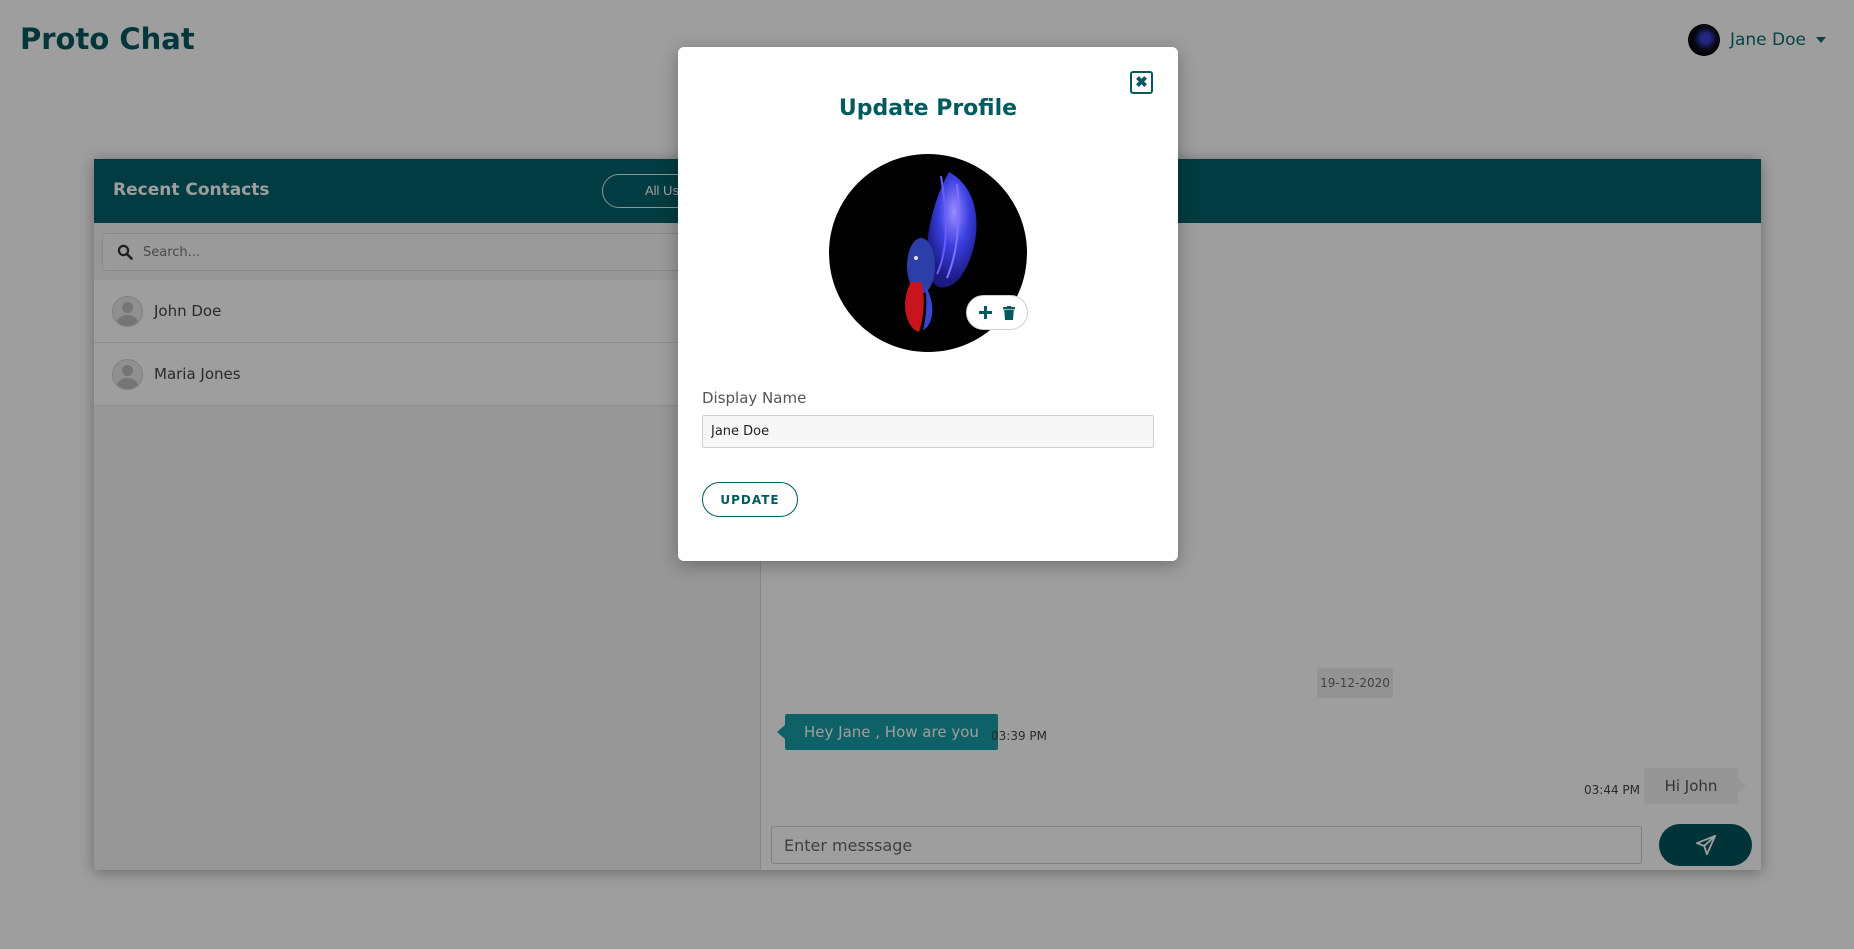 The image size is (1854, 949). What do you see at coordinates (1141, 82) in the screenshot?
I see `close-button: ✖` at bounding box center [1141, 82].